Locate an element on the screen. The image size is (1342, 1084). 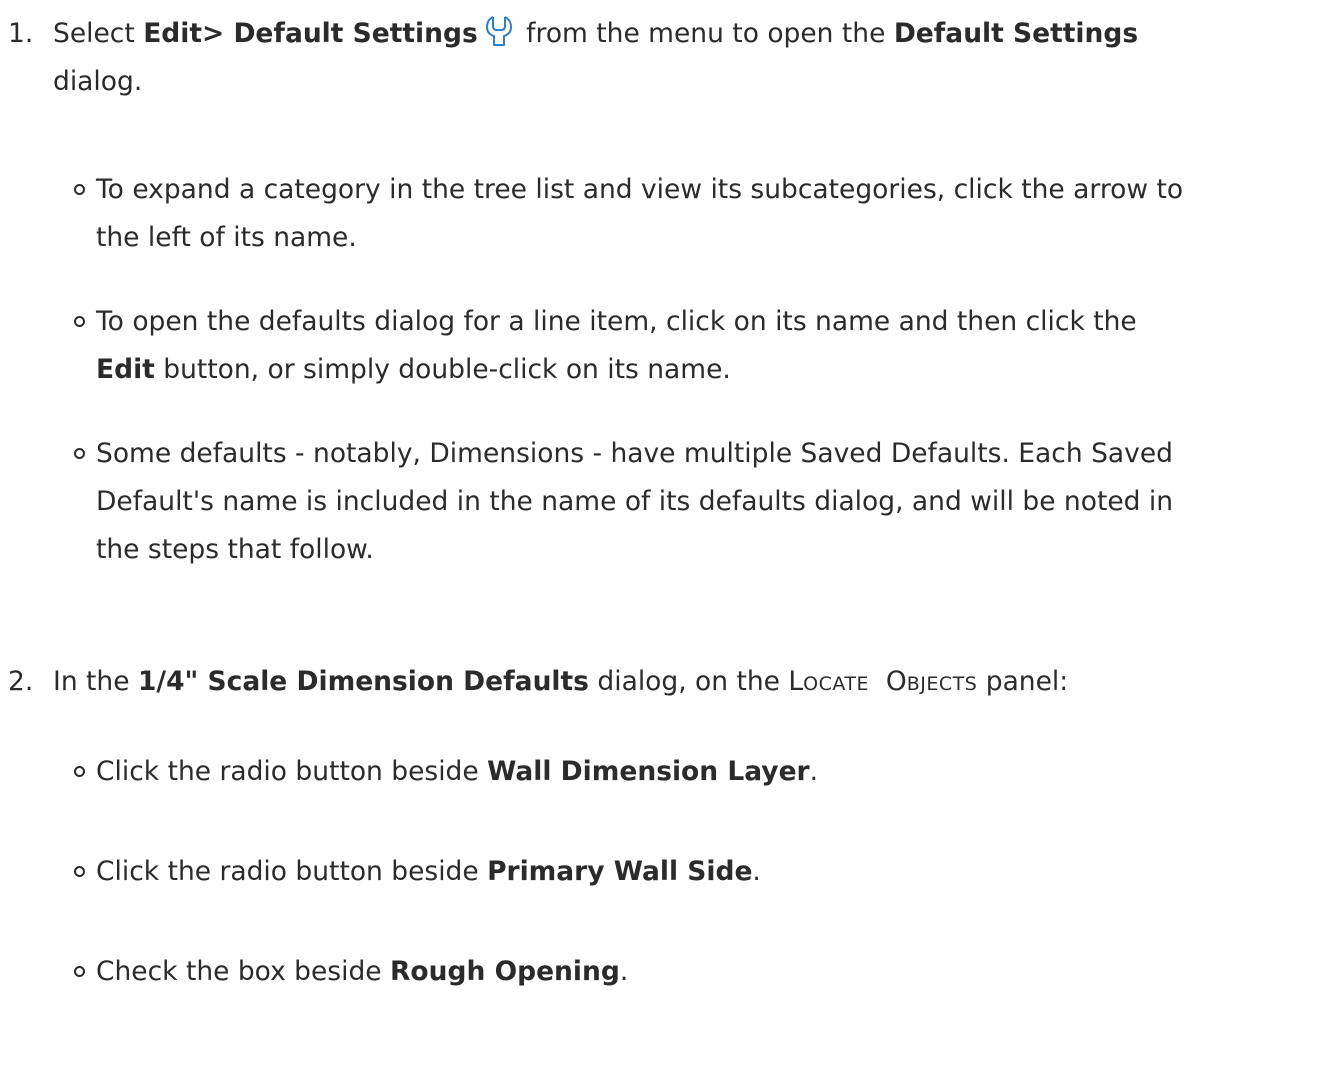
panel-name-part: O is located at coordinates (896, 681).